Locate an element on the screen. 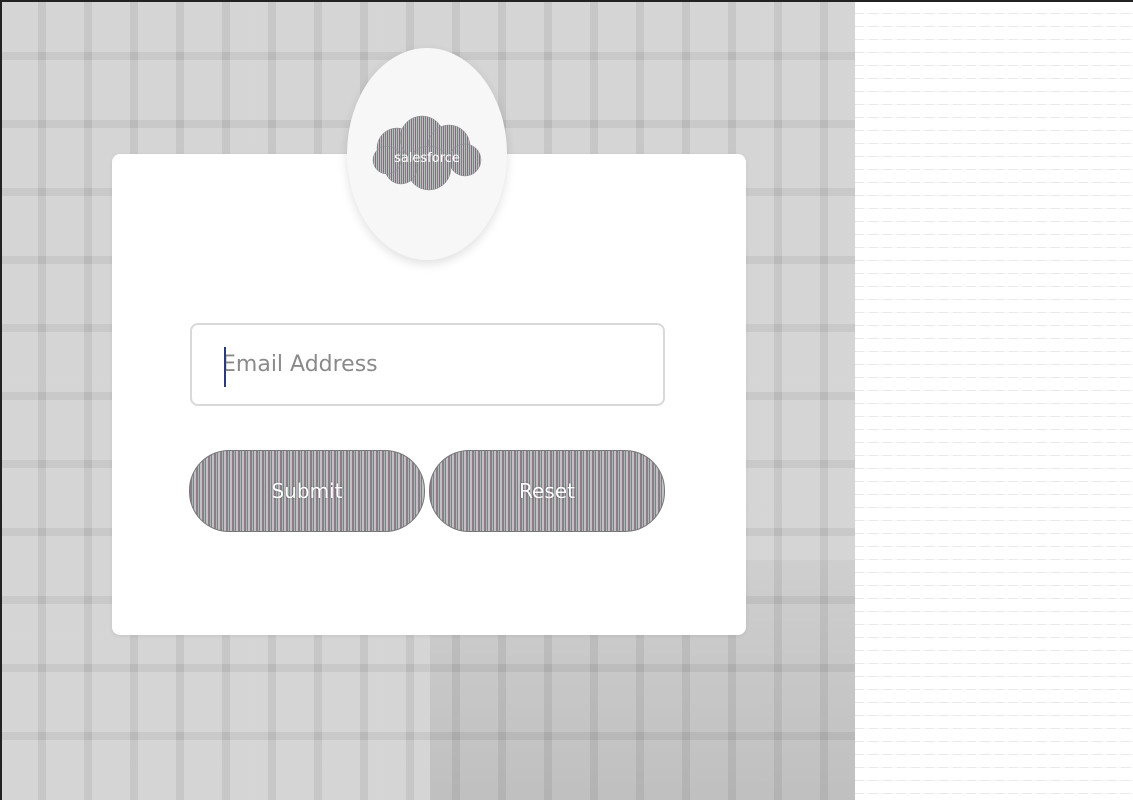 The height and width of the screenshot is (800, 1133). text-cursor is located at coordinates (225, 367).